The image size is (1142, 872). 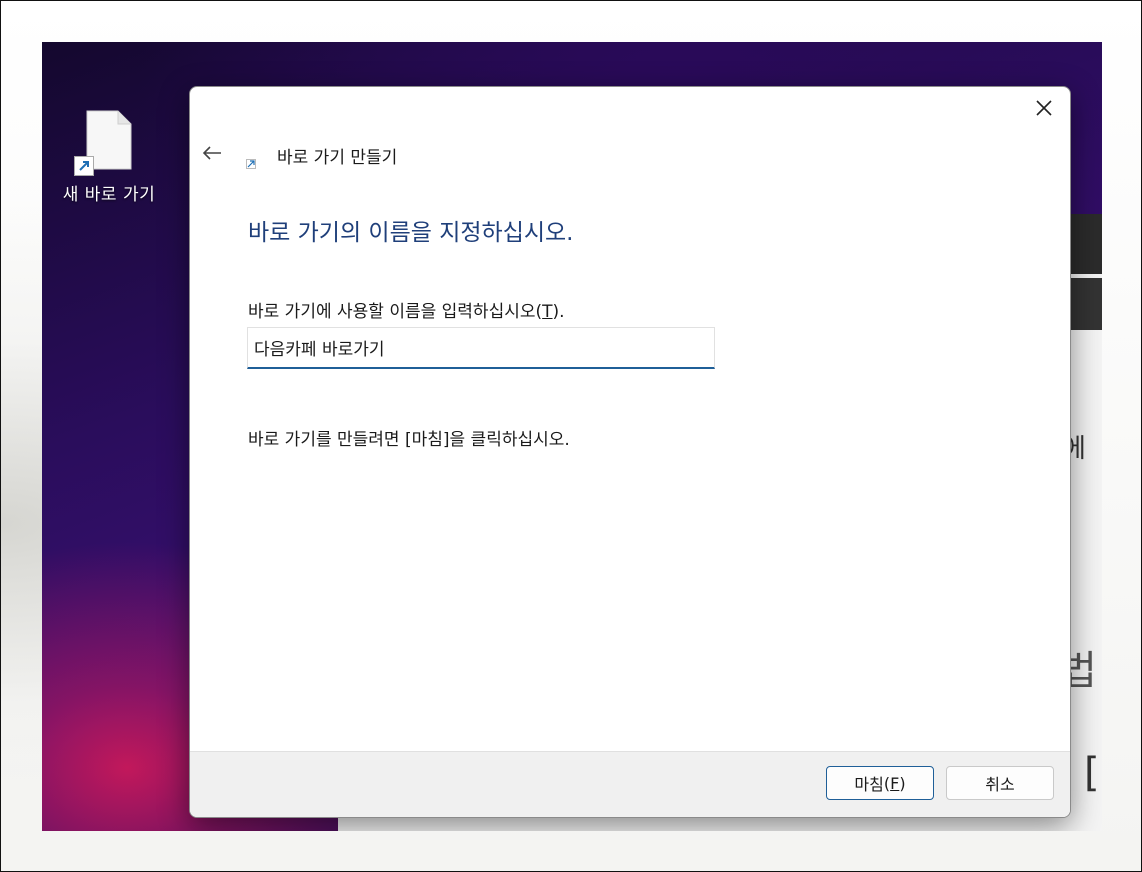 I want to click on shortcut-name-input, so click(x=481, y=347).